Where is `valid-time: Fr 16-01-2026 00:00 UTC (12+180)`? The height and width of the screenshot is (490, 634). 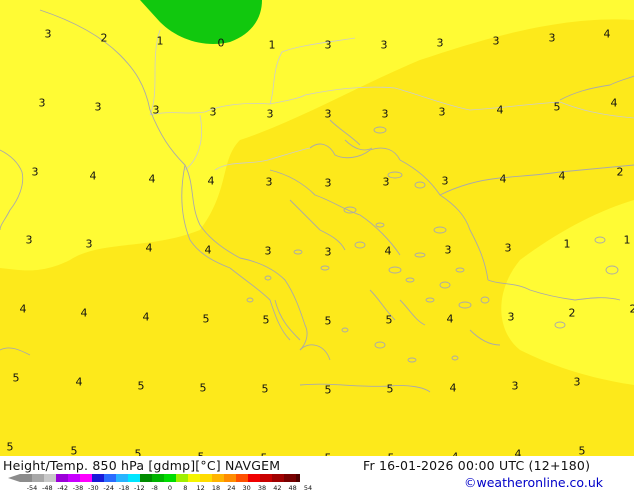
valid-time: Fr 16-01-2026 00:00 UTC (12+180) is located at coordinates (477, 465).